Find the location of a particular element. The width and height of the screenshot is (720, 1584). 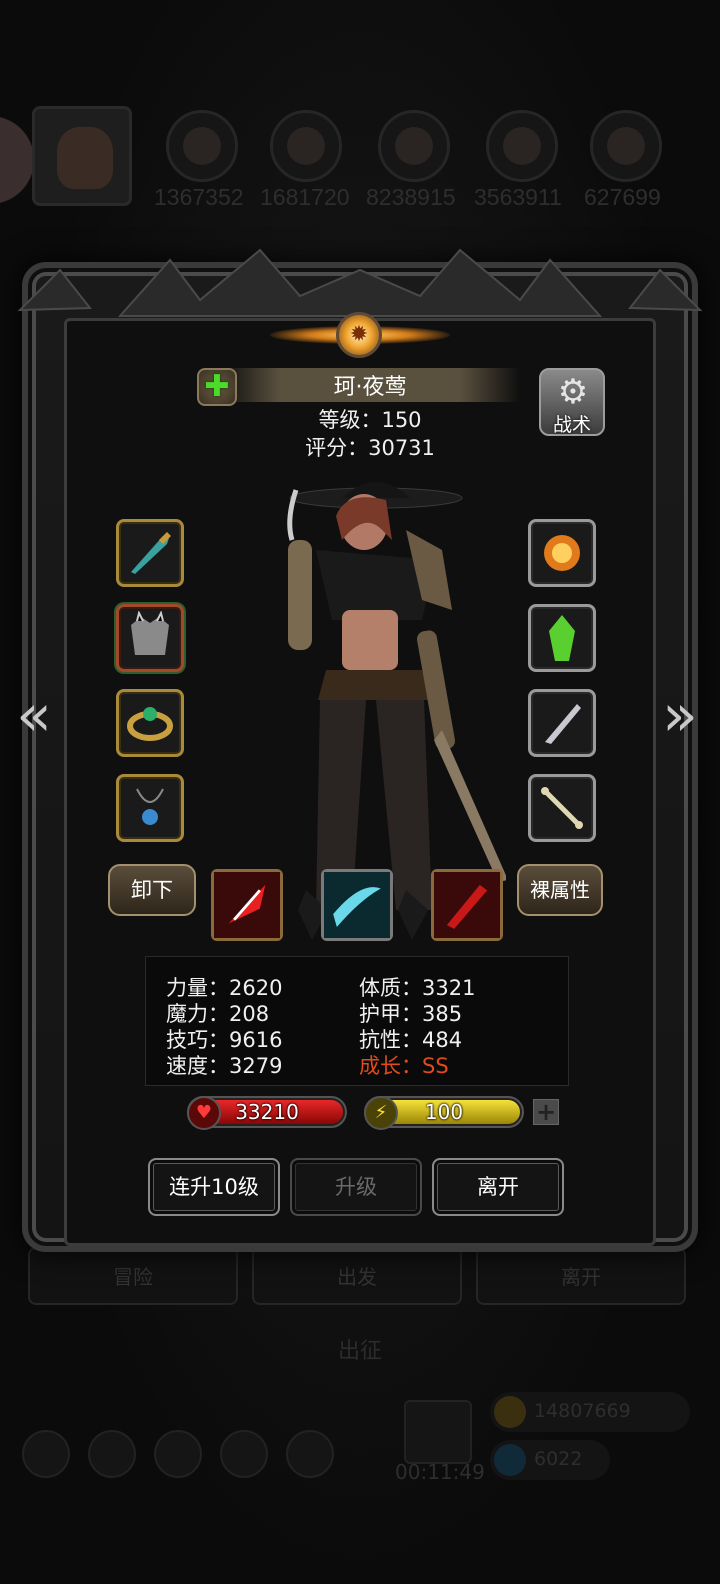

stat-speed: 速度：3279 is located at coordinates (224, 1066).